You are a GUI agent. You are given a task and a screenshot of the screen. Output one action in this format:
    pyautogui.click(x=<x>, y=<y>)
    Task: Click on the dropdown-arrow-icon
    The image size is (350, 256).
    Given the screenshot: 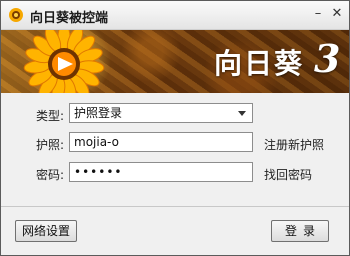 What is the action you would take?
    pyautogui.click(x=242, y=113)
    